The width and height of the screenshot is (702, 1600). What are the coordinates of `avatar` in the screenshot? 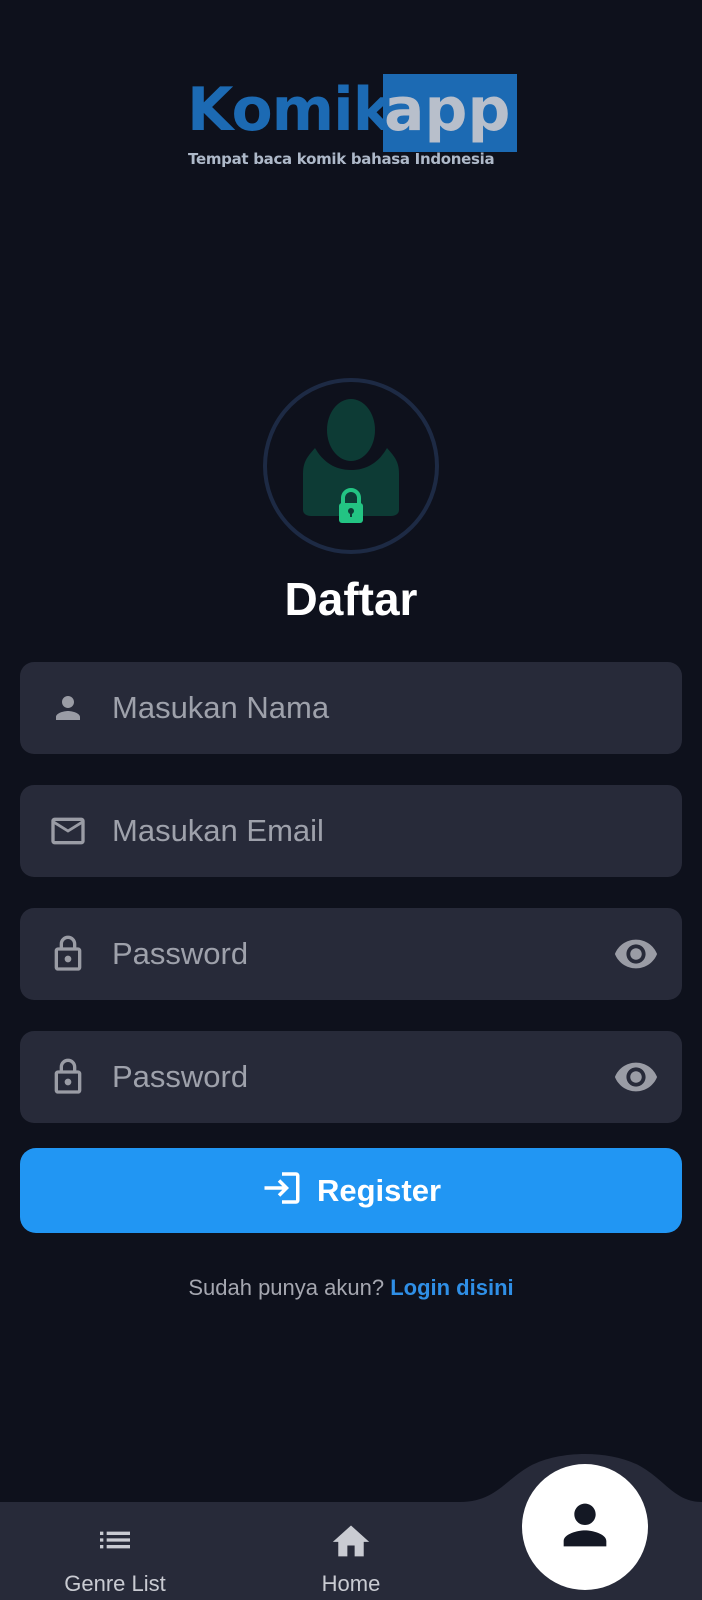 It's located at (351, 466).